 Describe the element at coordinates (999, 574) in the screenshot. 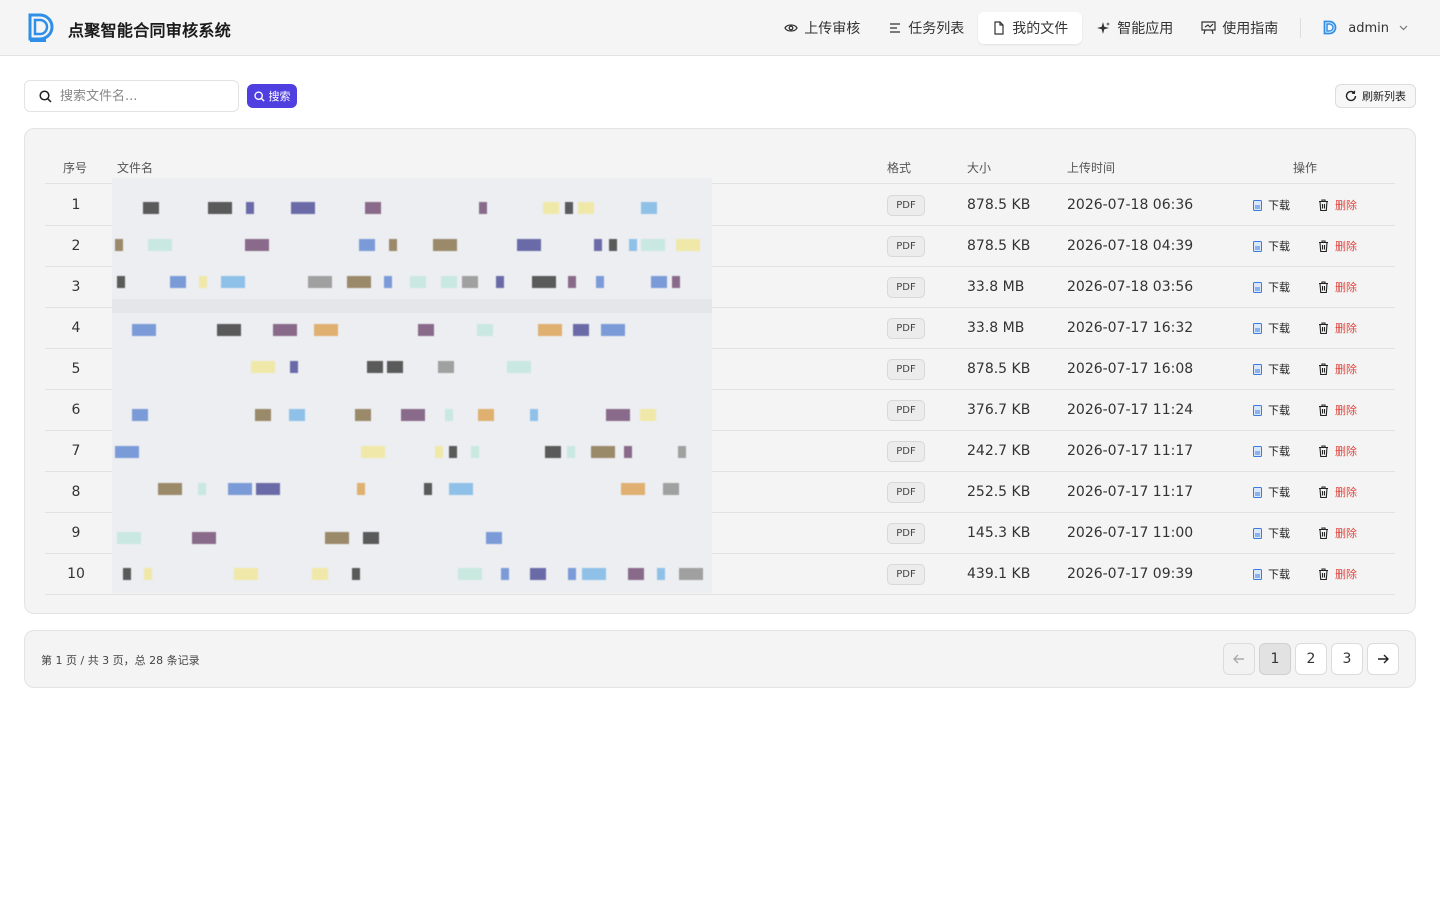

I see `row-size: 439.1 KB` at that location.